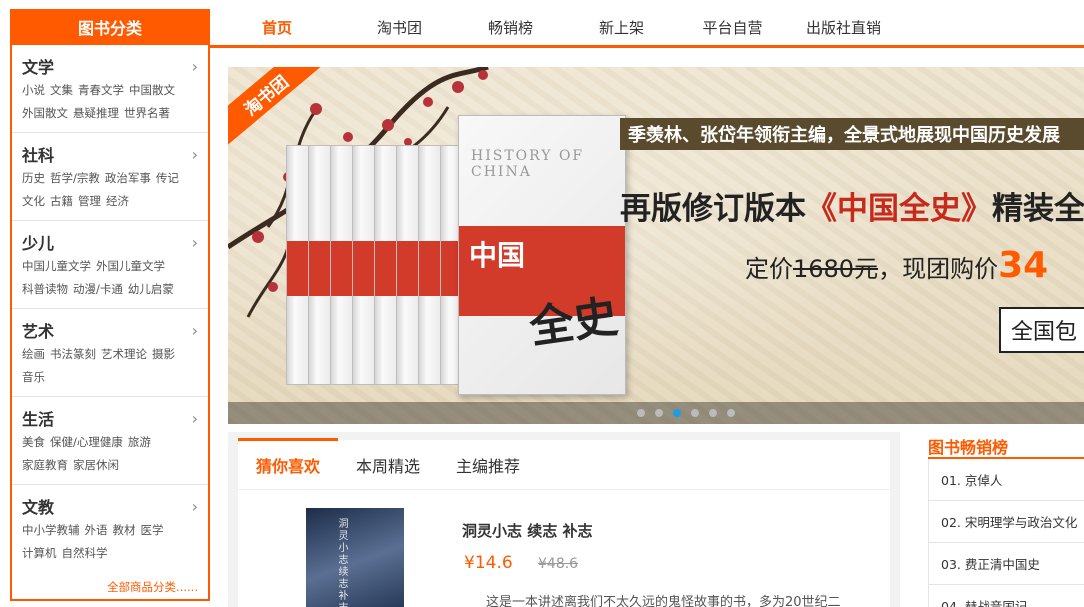 This screenshot has width=1084, height=607. Describe the element at coordinates (355, 557) in the screenshot. I see `product-cover-image: 洞灵小志续志补志` at that location.